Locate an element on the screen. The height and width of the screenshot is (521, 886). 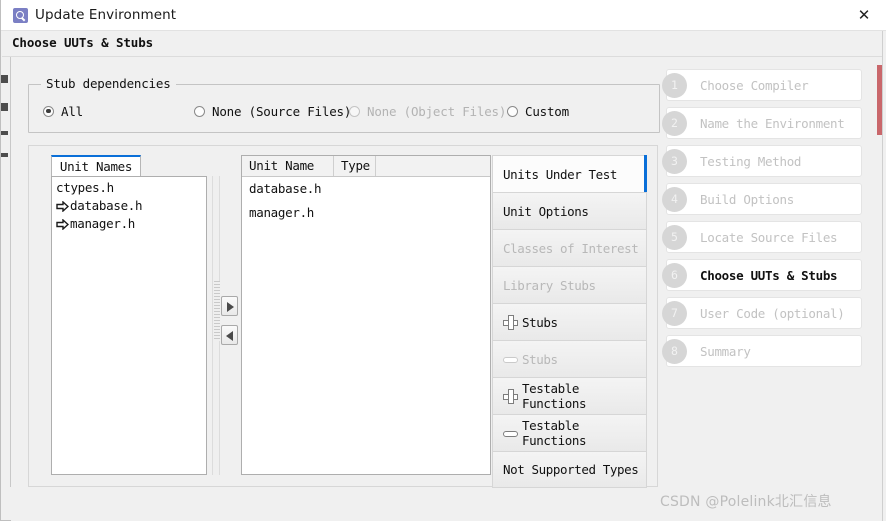
right-triangle-icon is located at coordinates (230, 306).